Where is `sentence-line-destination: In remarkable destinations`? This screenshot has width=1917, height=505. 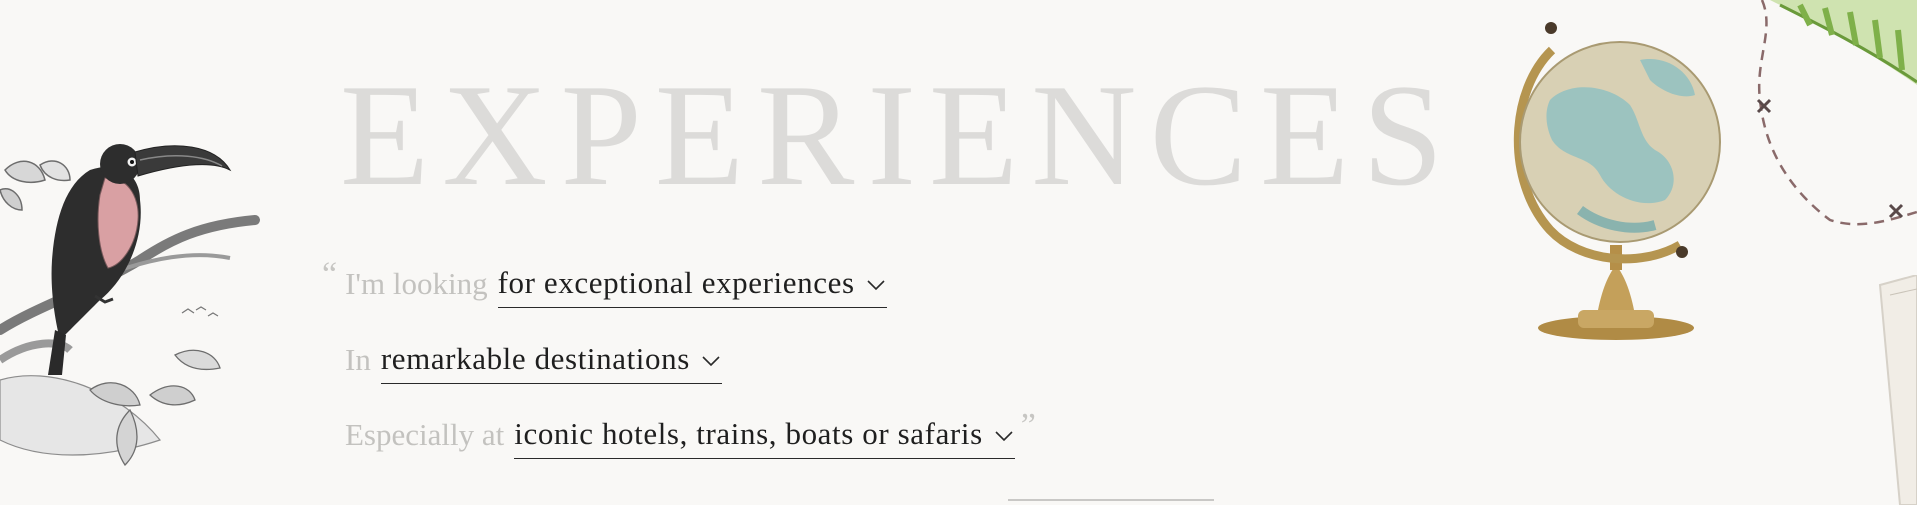
sentence-line-destination: In remarkable destinations is located at coordinates (533, 359).